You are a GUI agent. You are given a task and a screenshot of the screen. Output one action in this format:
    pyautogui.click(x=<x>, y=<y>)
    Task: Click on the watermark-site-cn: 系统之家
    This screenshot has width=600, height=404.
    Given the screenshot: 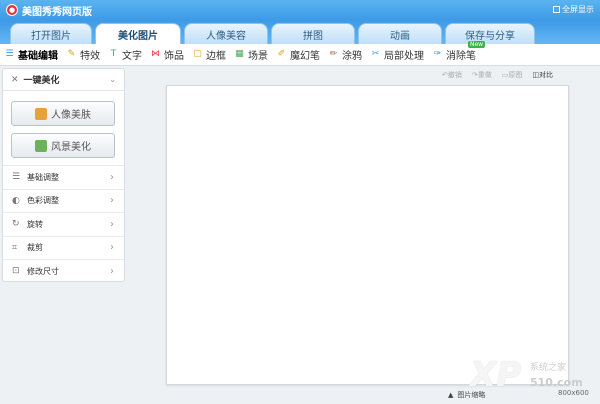 What is the action you would take?
    pyautogui.click(x=548, y=368)
    